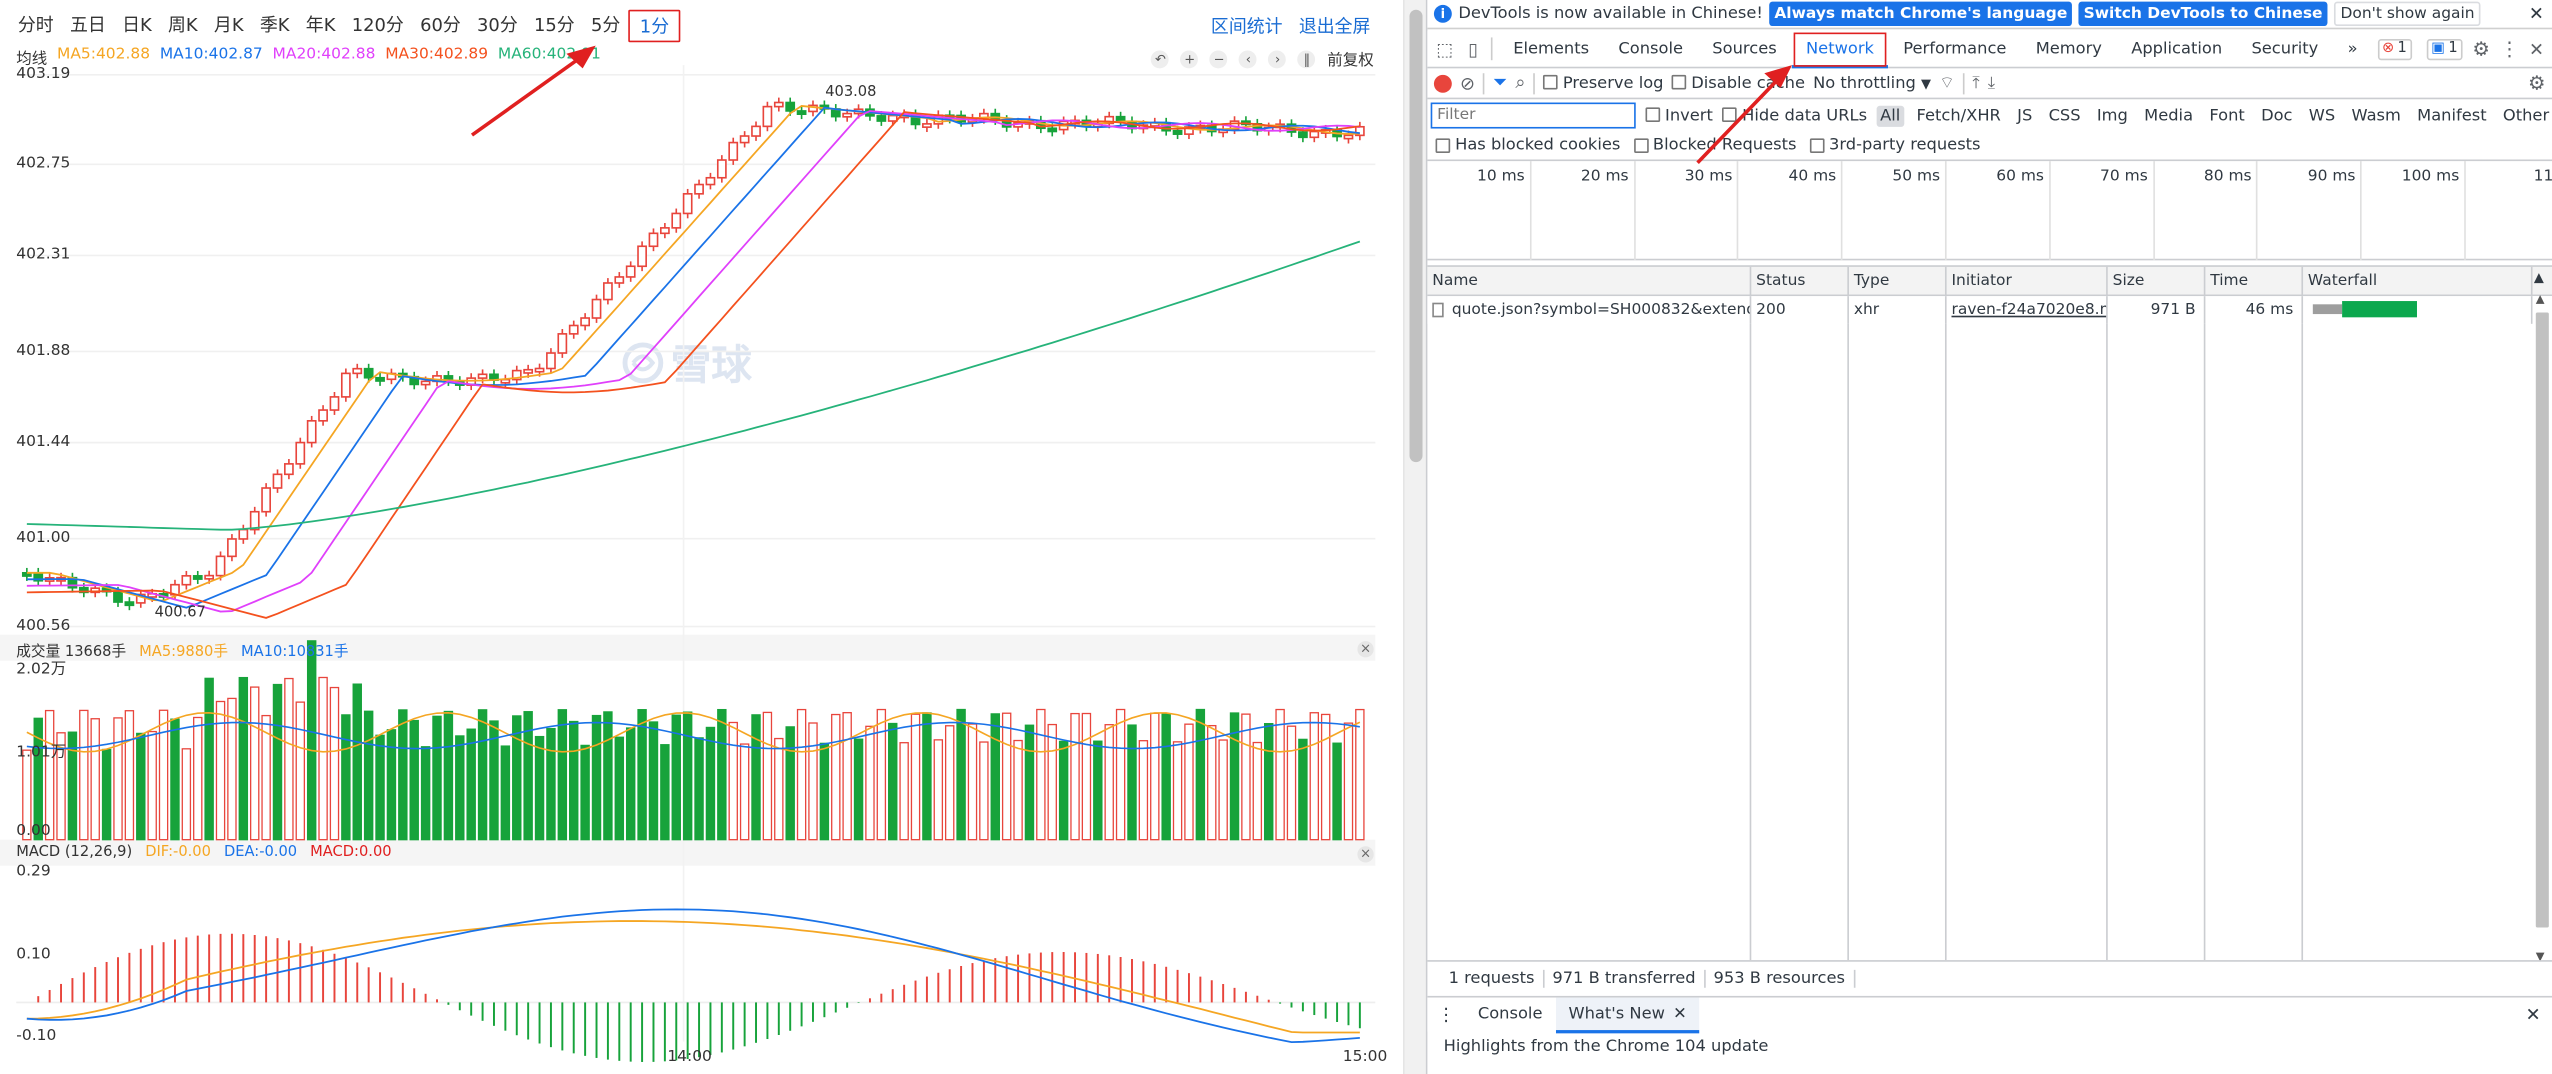 Image resolution: width=2552 pixels, height=1074 pixels. What do you see at coordinates (1921, 14) in the screenshot?
I see `match-language-button: Always match Chrome's language` at bounding box center [1921, 14].